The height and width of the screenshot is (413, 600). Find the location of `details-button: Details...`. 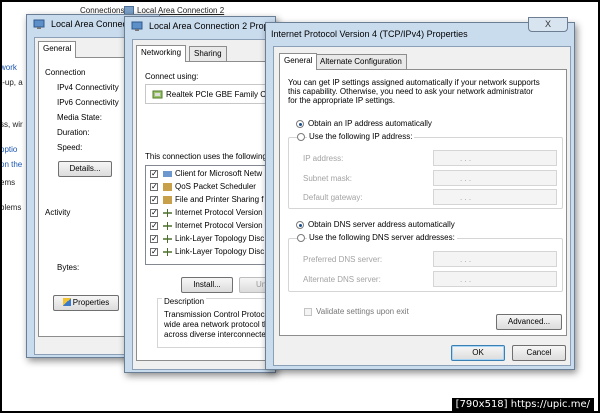

details-button: Details... is located at coordinates (85, 169).